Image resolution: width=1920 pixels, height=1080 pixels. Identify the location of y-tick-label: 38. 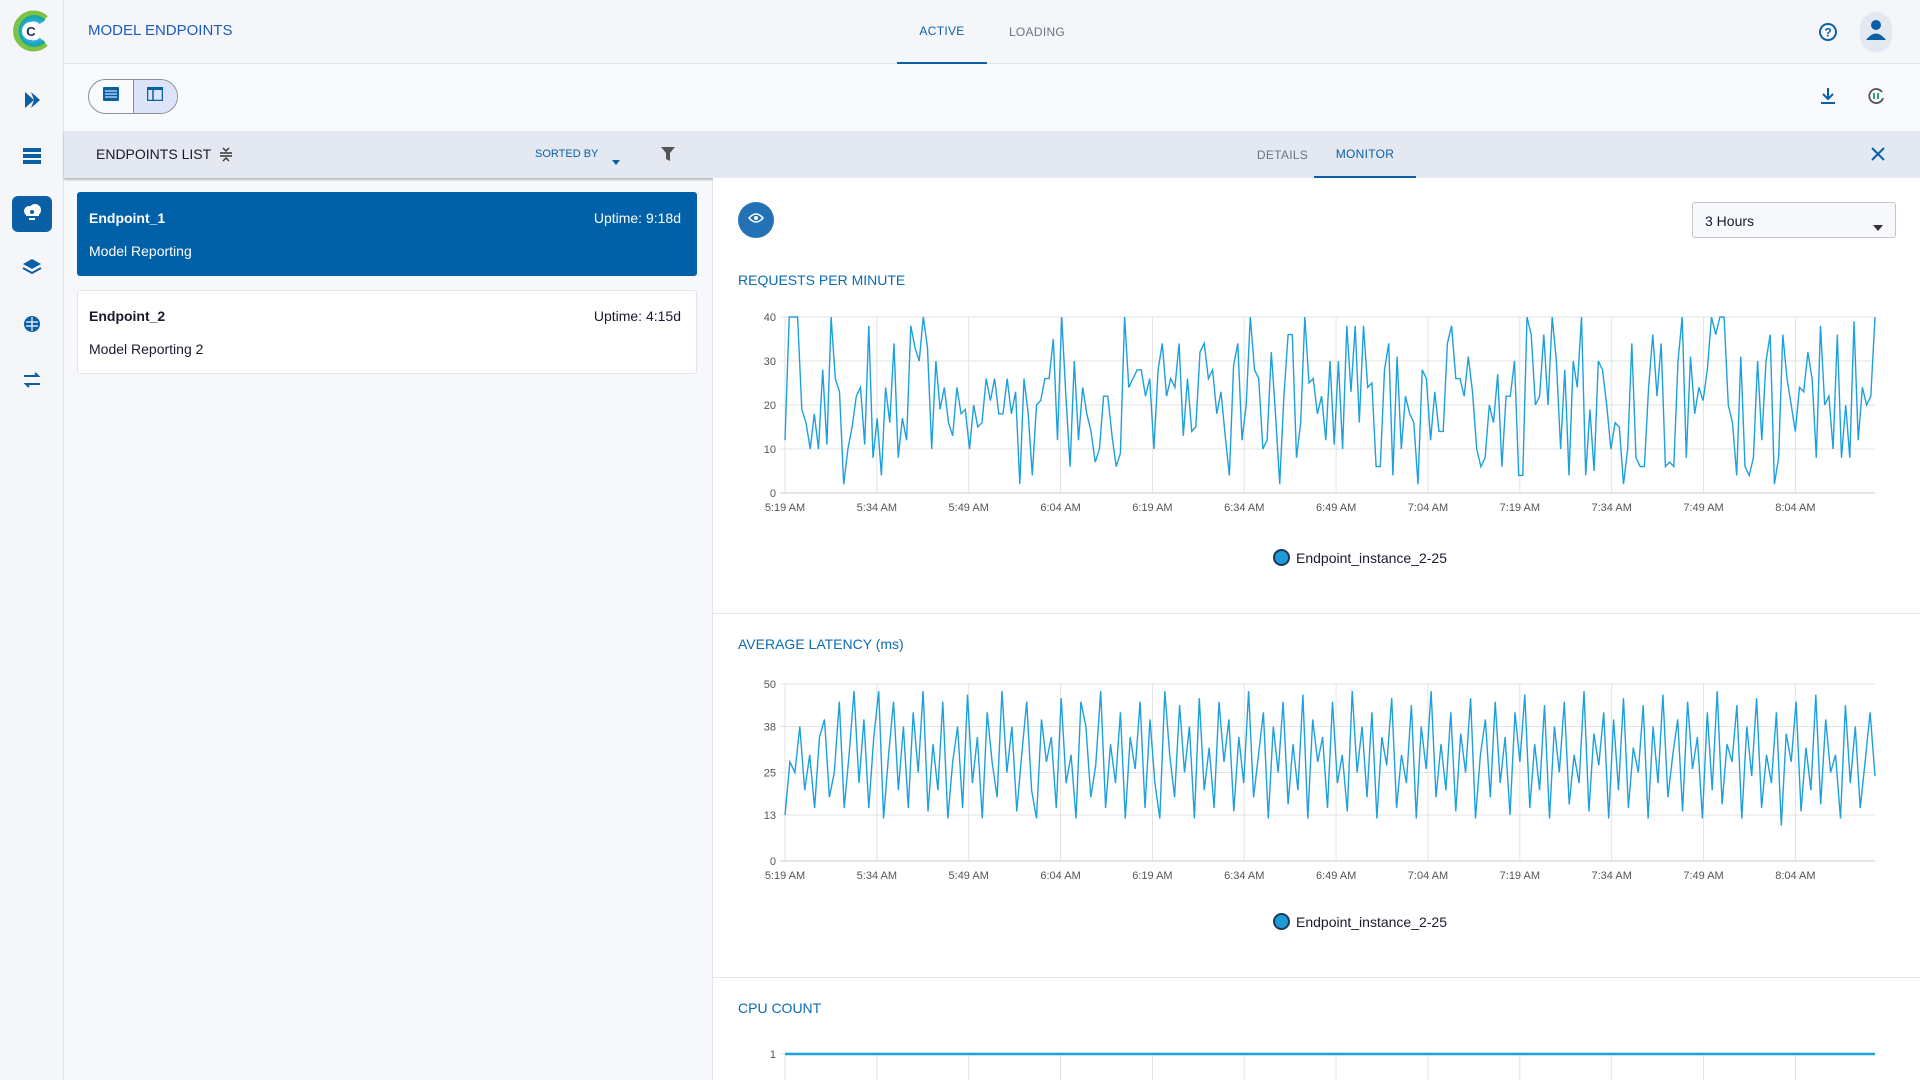
(770, 727).